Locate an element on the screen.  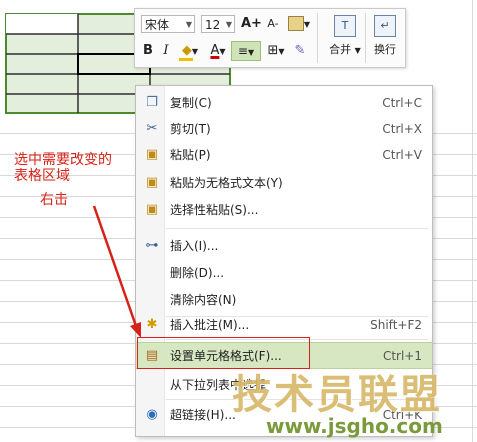
instruction-text-line1: 选中需要改变的 is located at coordinates (63, 160).